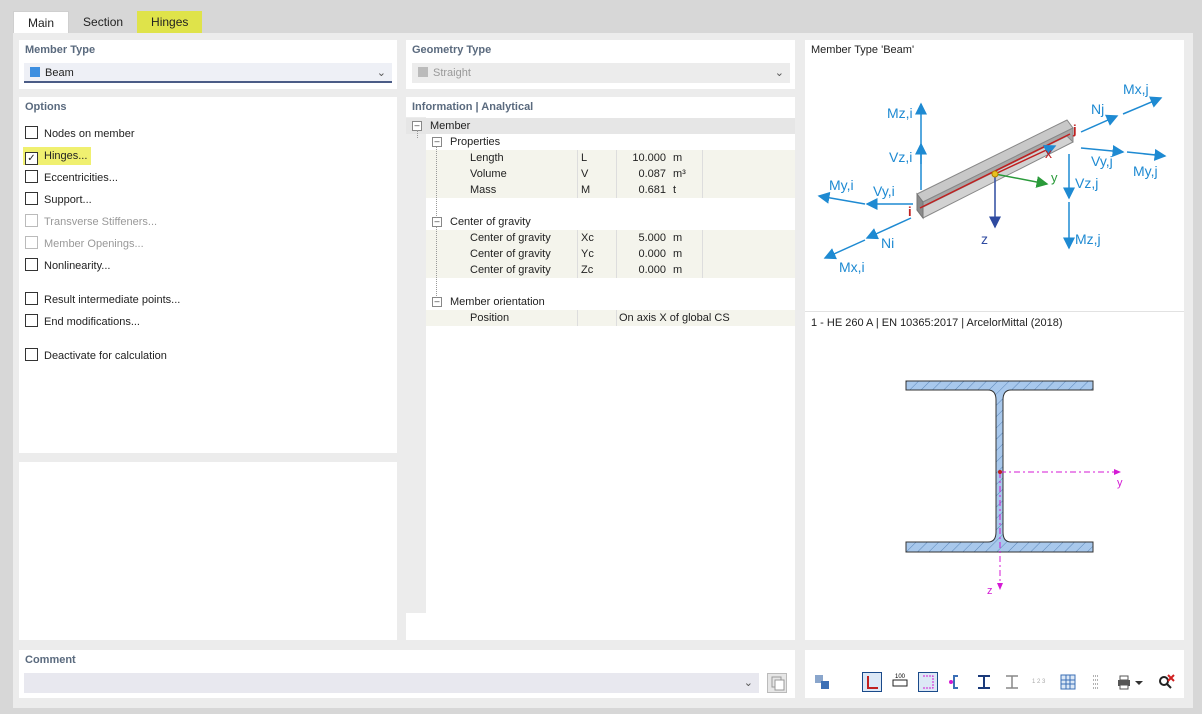  Describe the element at coordinates (452, 73) in the screenshot. I see `geometry-type-value: Straight` at that location.